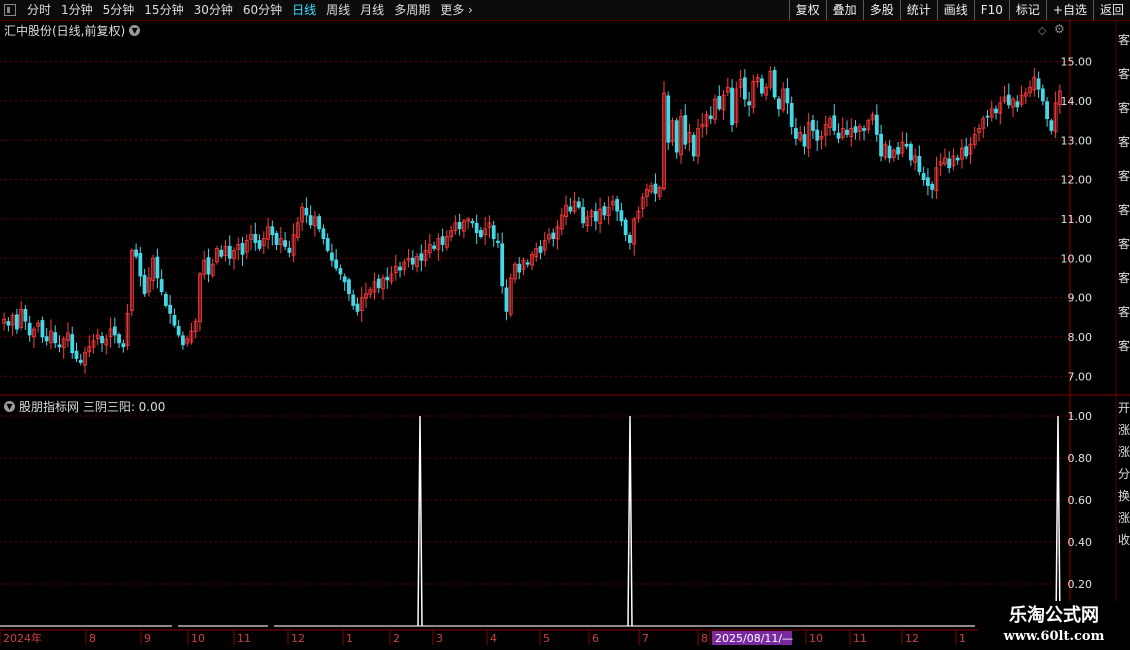  Describe the element at coordinates (595, 638) in the screenshot. I see `date-tick-label: 6` at that location.